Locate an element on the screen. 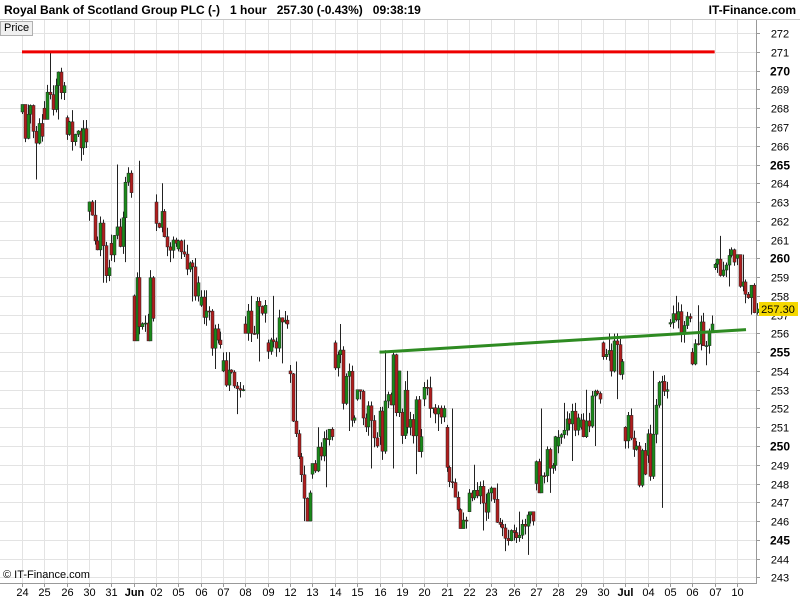 This screenshot has width=800, height=600. y-tick-label: 252 is located at coordinates (780, 410).